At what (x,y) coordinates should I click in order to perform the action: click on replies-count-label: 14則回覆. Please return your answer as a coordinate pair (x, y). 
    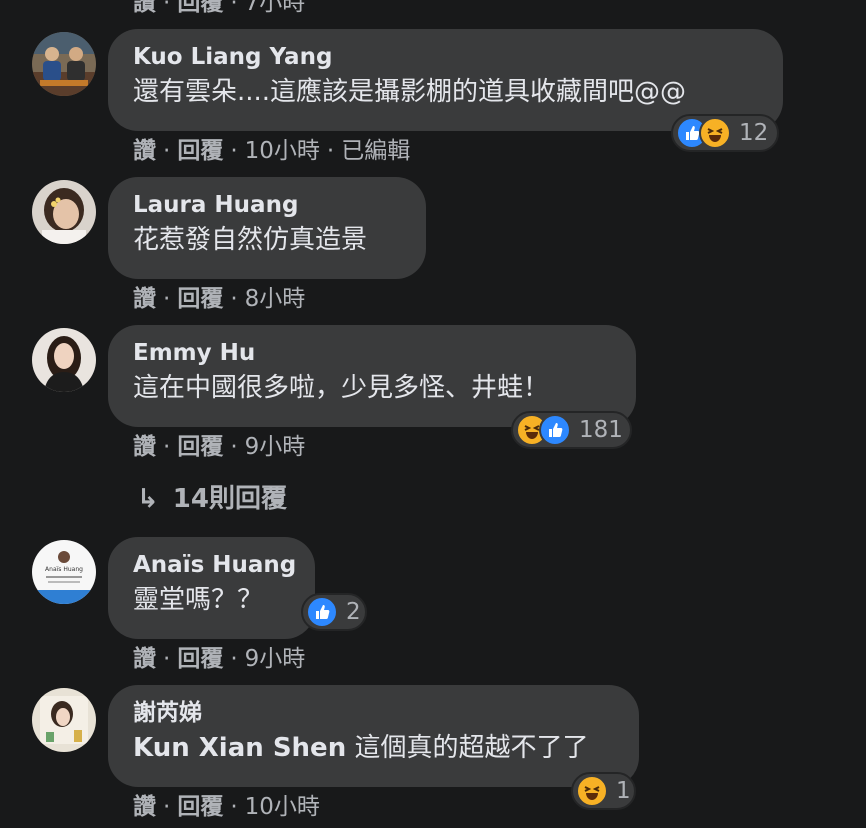
    Looking at the image, I should click on (229, 499).